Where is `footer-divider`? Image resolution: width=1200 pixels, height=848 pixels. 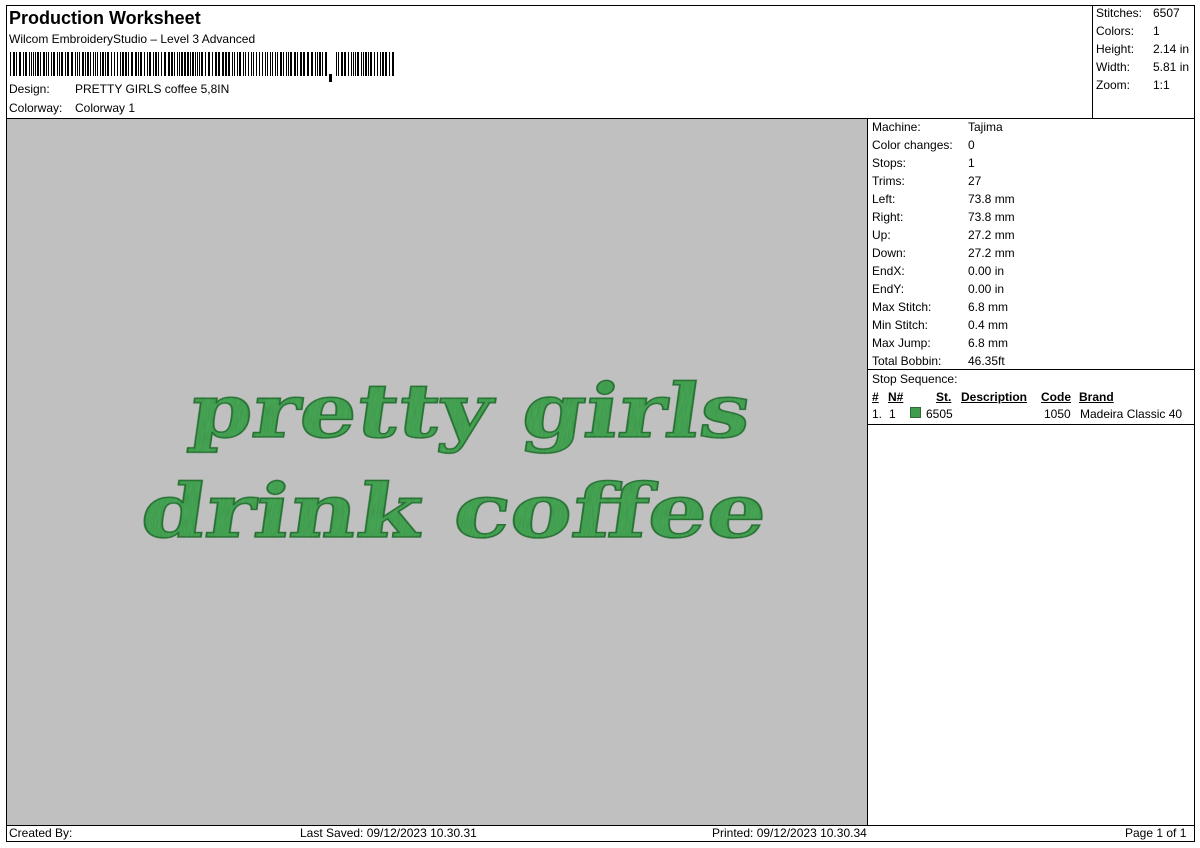 footer-divider is located at coordinates (600, 825).